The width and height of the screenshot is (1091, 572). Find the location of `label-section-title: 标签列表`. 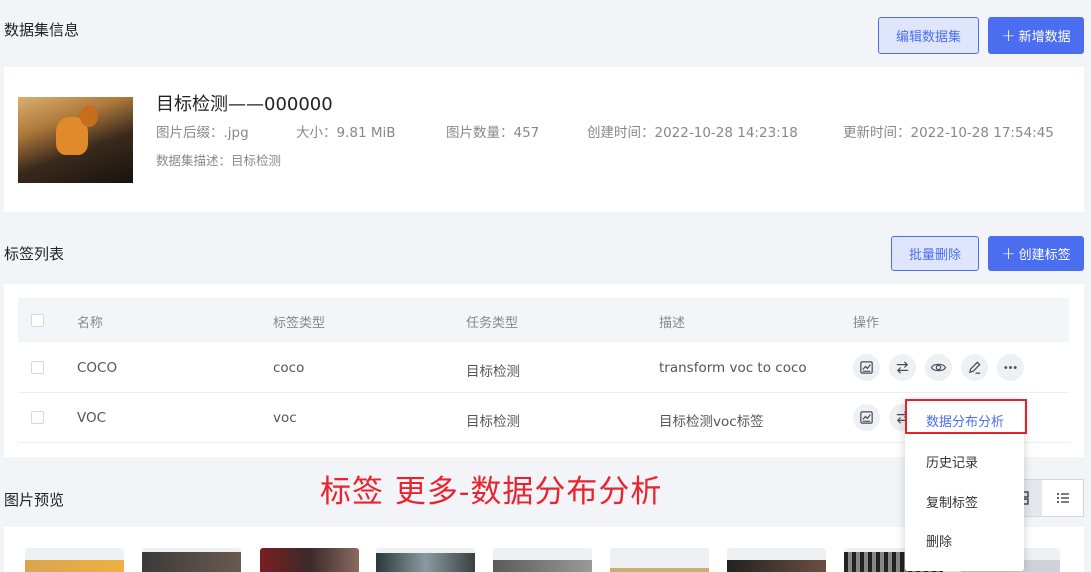

label-section-title: 标签列表 is located at coordinates (34, 254).